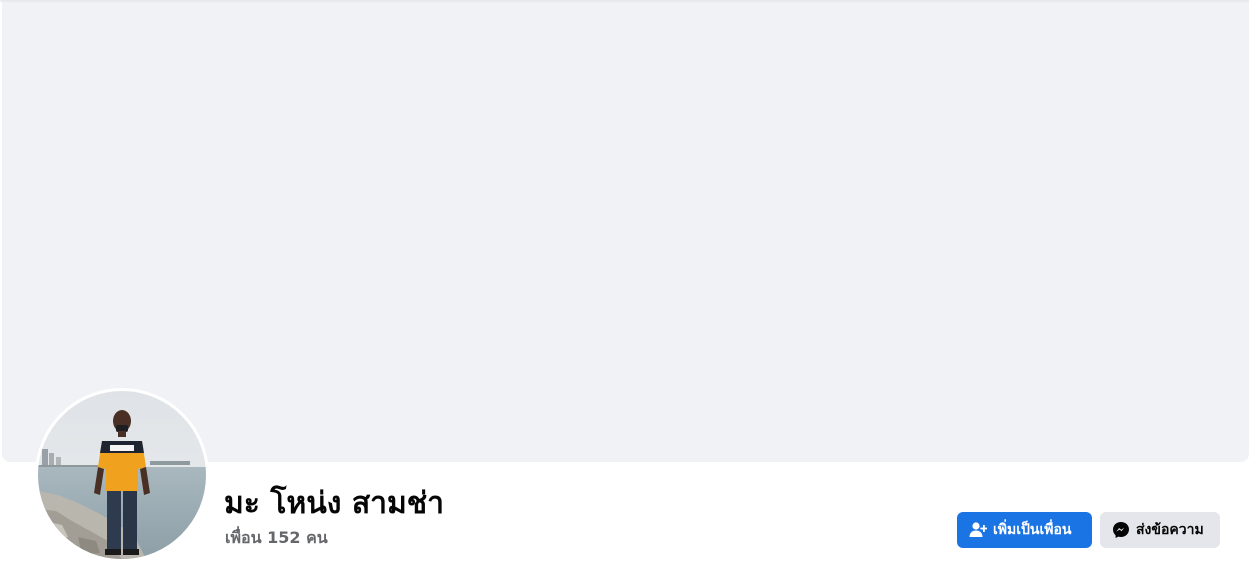 This screenshot has width=1249, height=579. I want to click on friend-count: เพื่อน 152 คน, so click(276, 538).